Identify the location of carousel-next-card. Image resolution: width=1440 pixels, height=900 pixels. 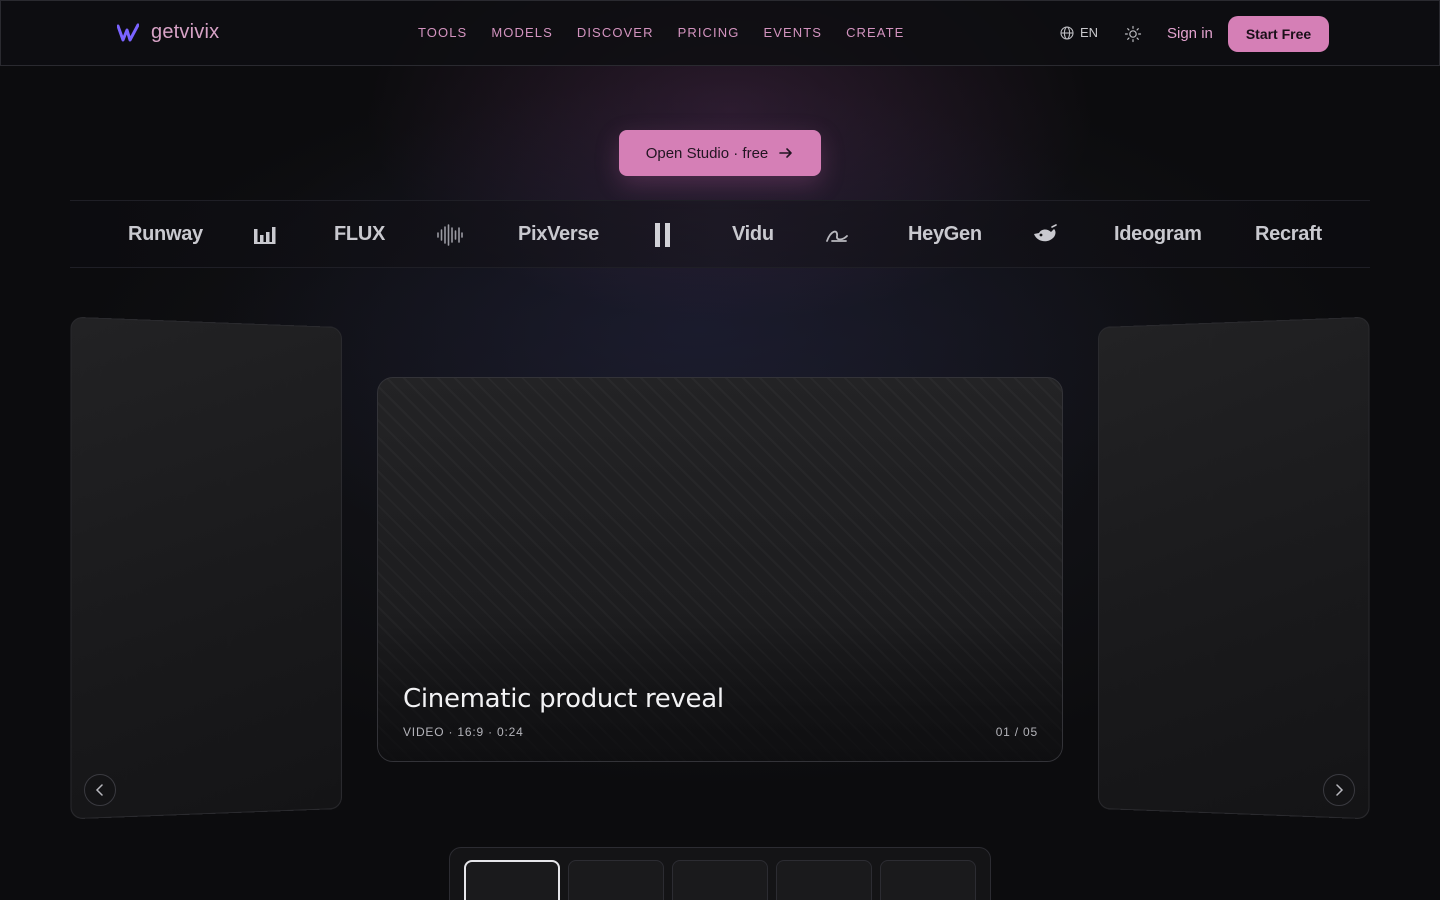
(1234, 568).